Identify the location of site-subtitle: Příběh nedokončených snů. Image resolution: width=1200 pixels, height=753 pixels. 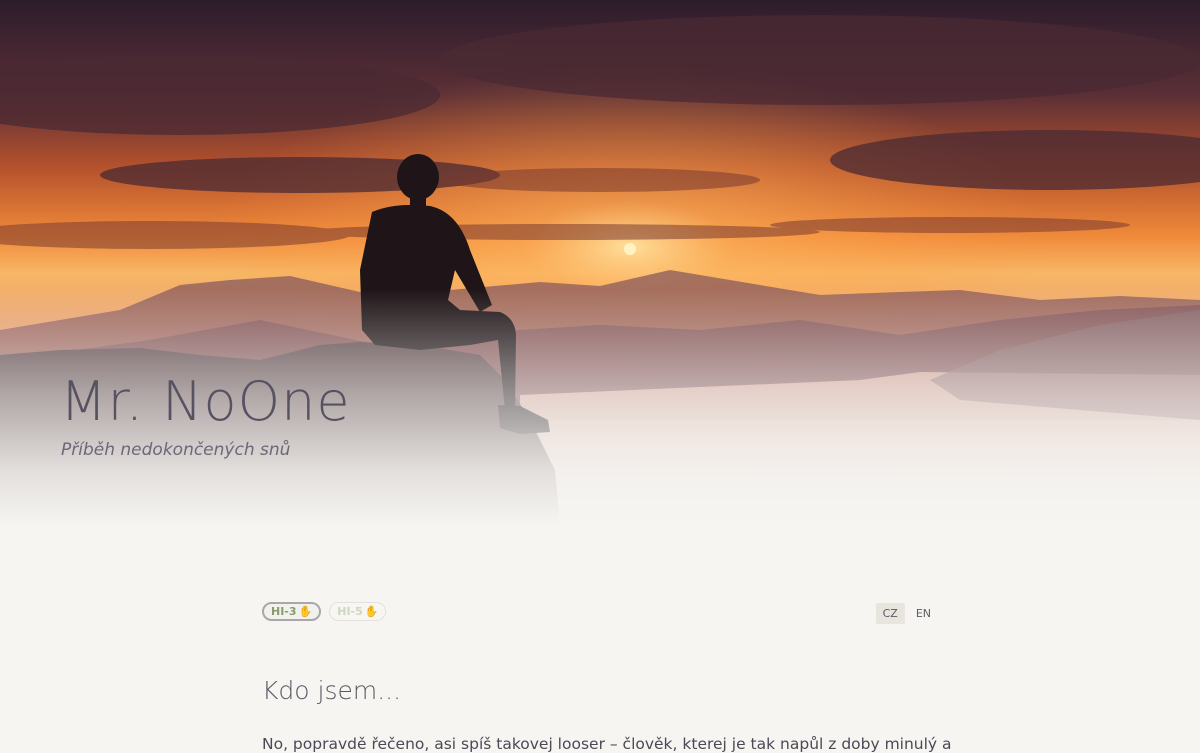
(176, 450).